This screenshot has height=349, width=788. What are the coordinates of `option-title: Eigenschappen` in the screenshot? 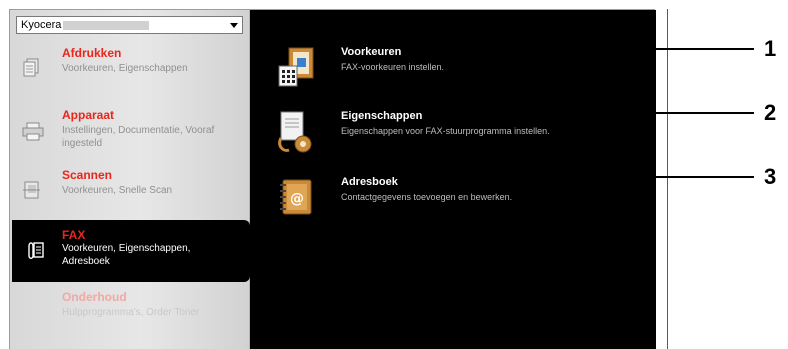 It's located at (382, 116).